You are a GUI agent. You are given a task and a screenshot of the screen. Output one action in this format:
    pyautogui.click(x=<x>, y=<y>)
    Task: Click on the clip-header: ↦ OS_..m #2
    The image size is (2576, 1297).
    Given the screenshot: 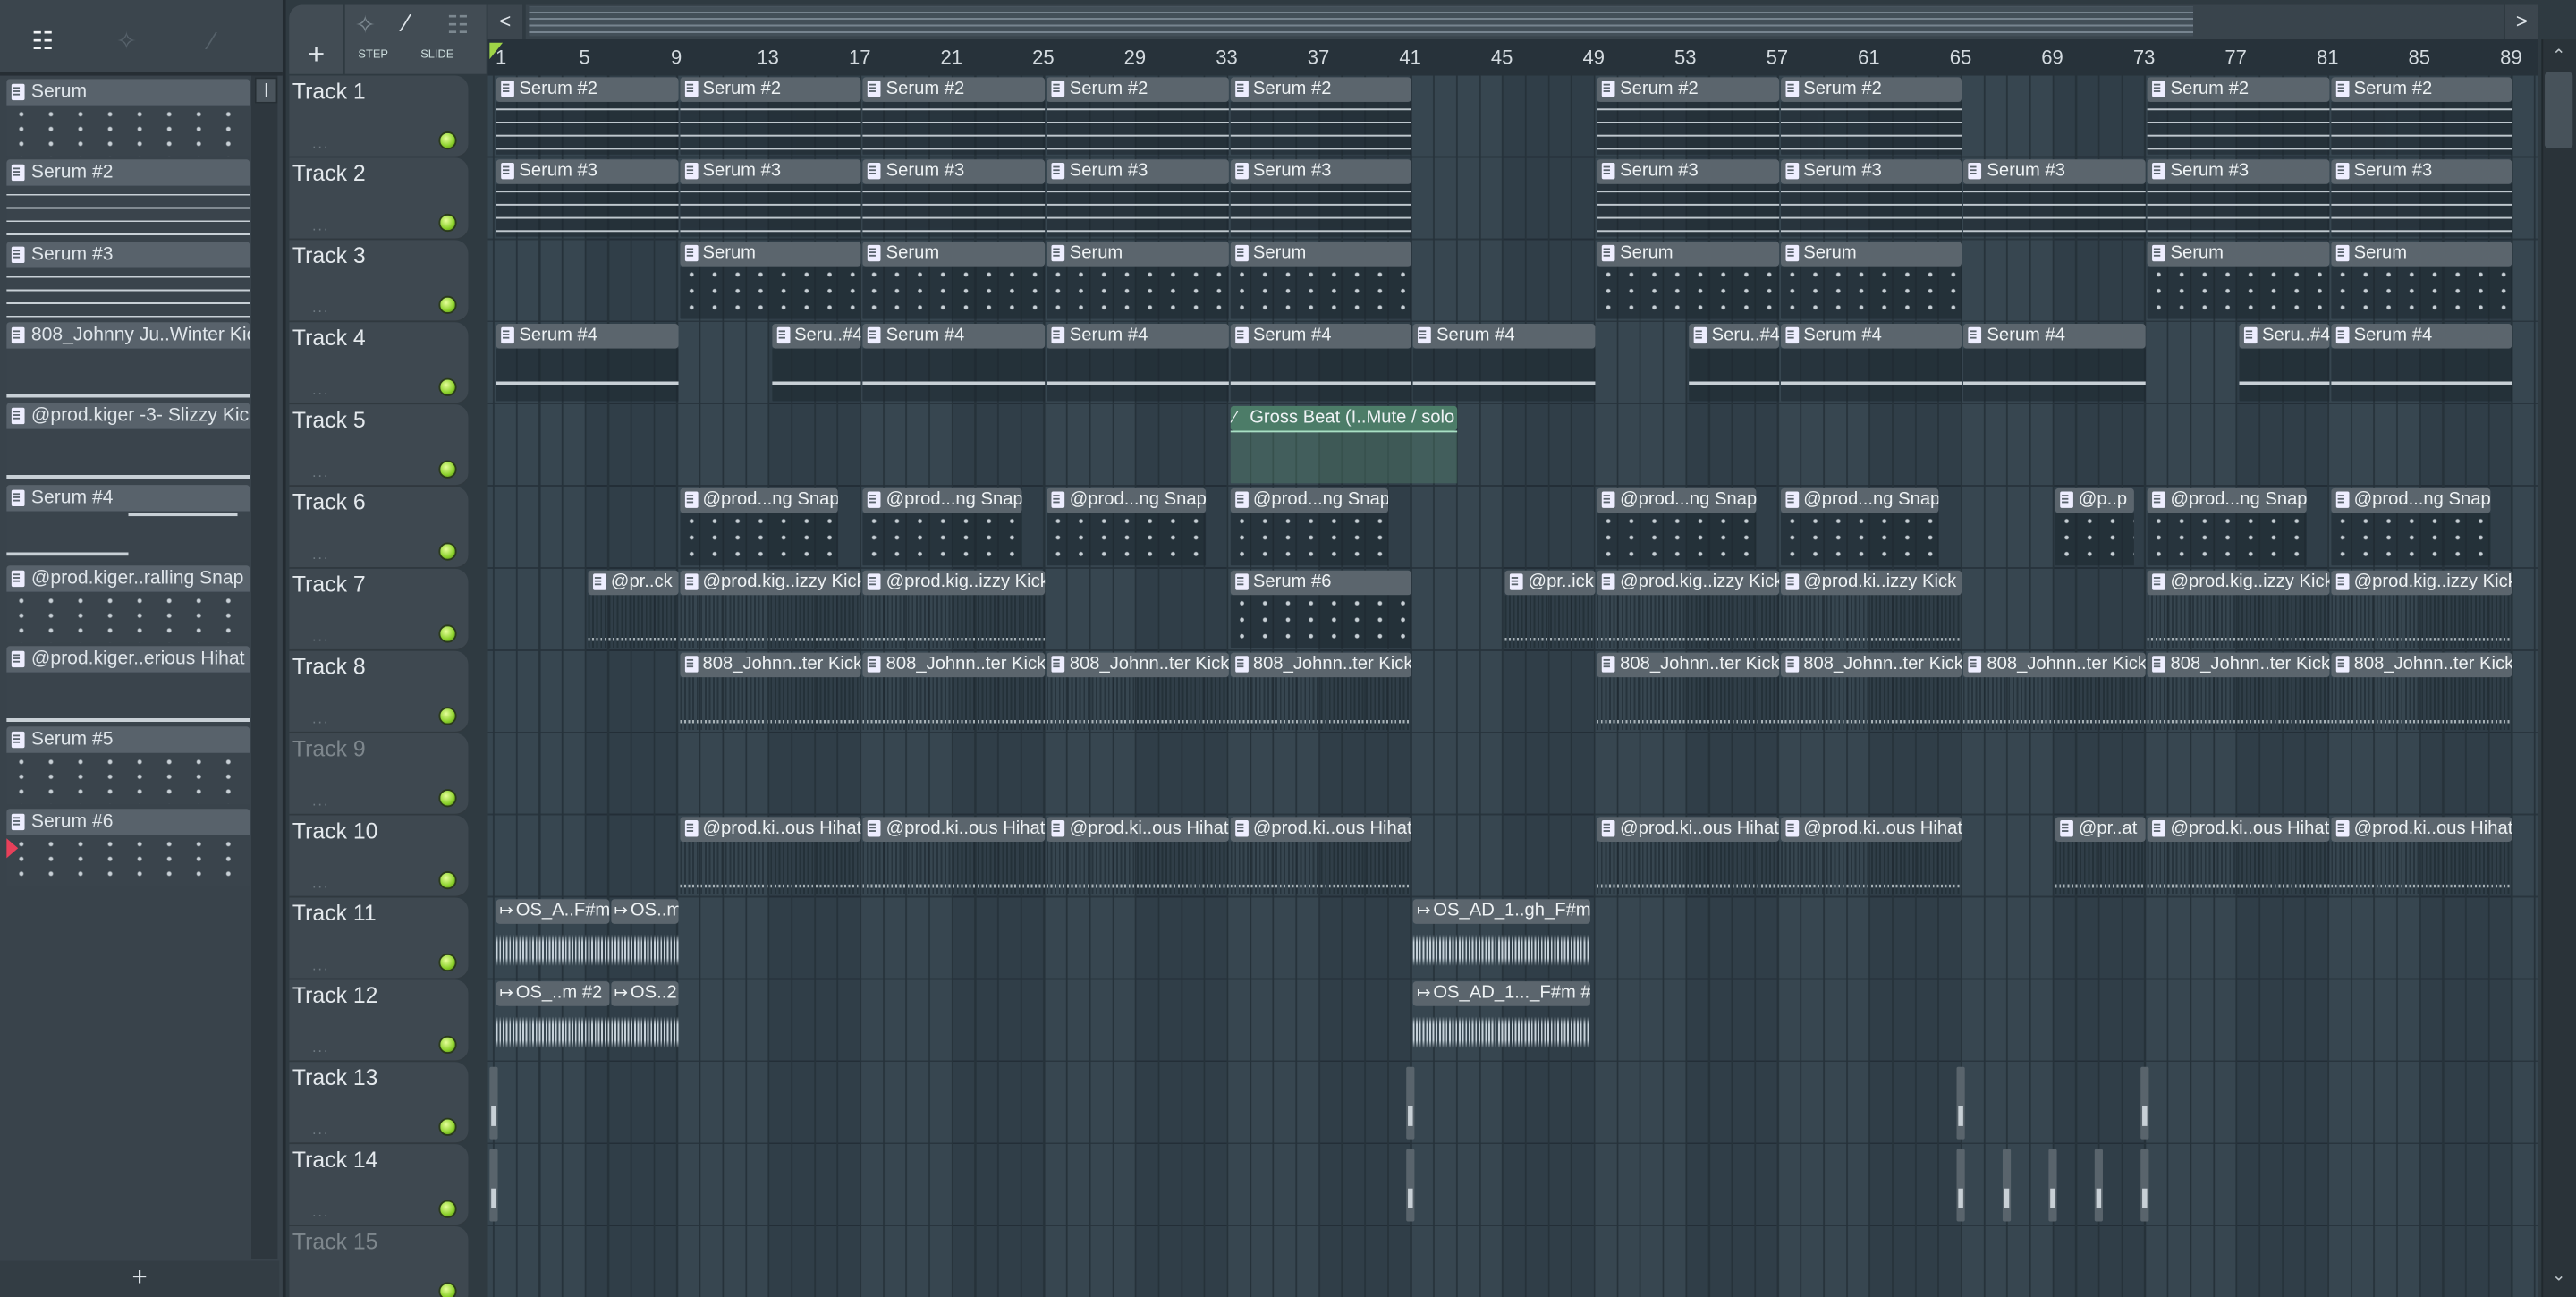 What is the action you would take?
    pyautogui.click(x=553, y=994)
    